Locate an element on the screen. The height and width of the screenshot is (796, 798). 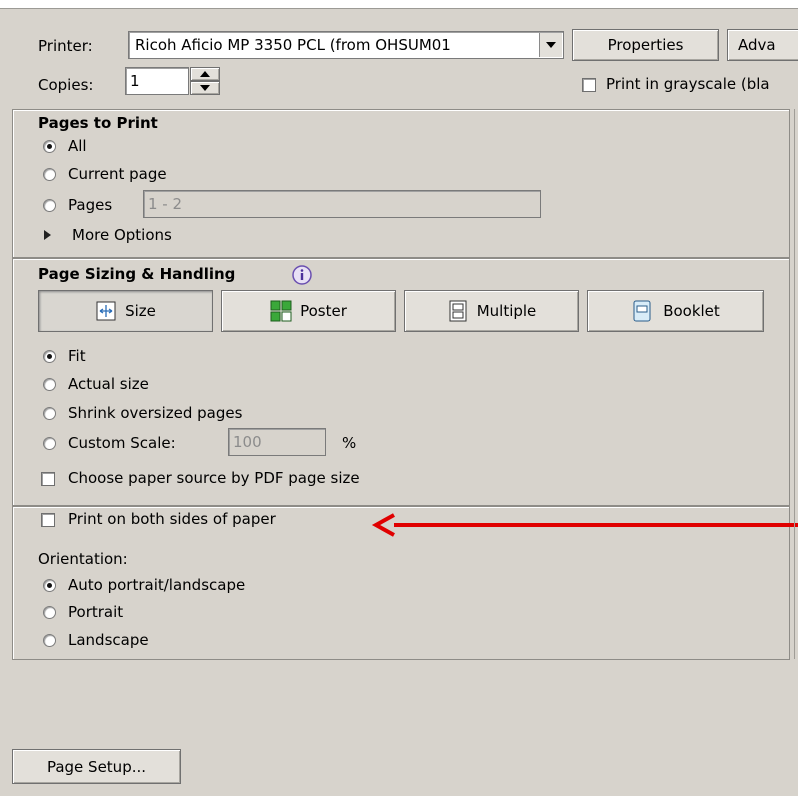
advanced-button: Adva is located at coordinates (762, 45).